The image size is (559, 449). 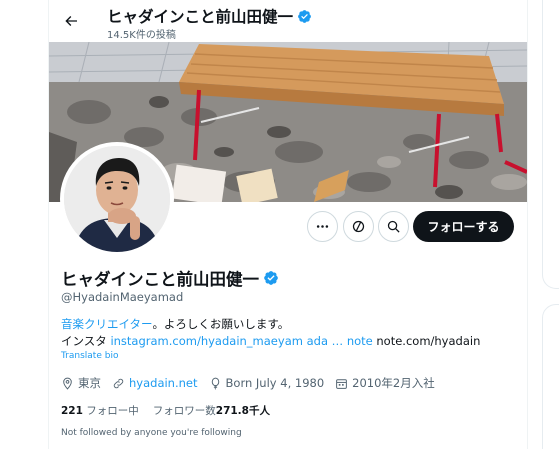 I want to click on bio-prefix: インスタ, so click(x=86, y=341).